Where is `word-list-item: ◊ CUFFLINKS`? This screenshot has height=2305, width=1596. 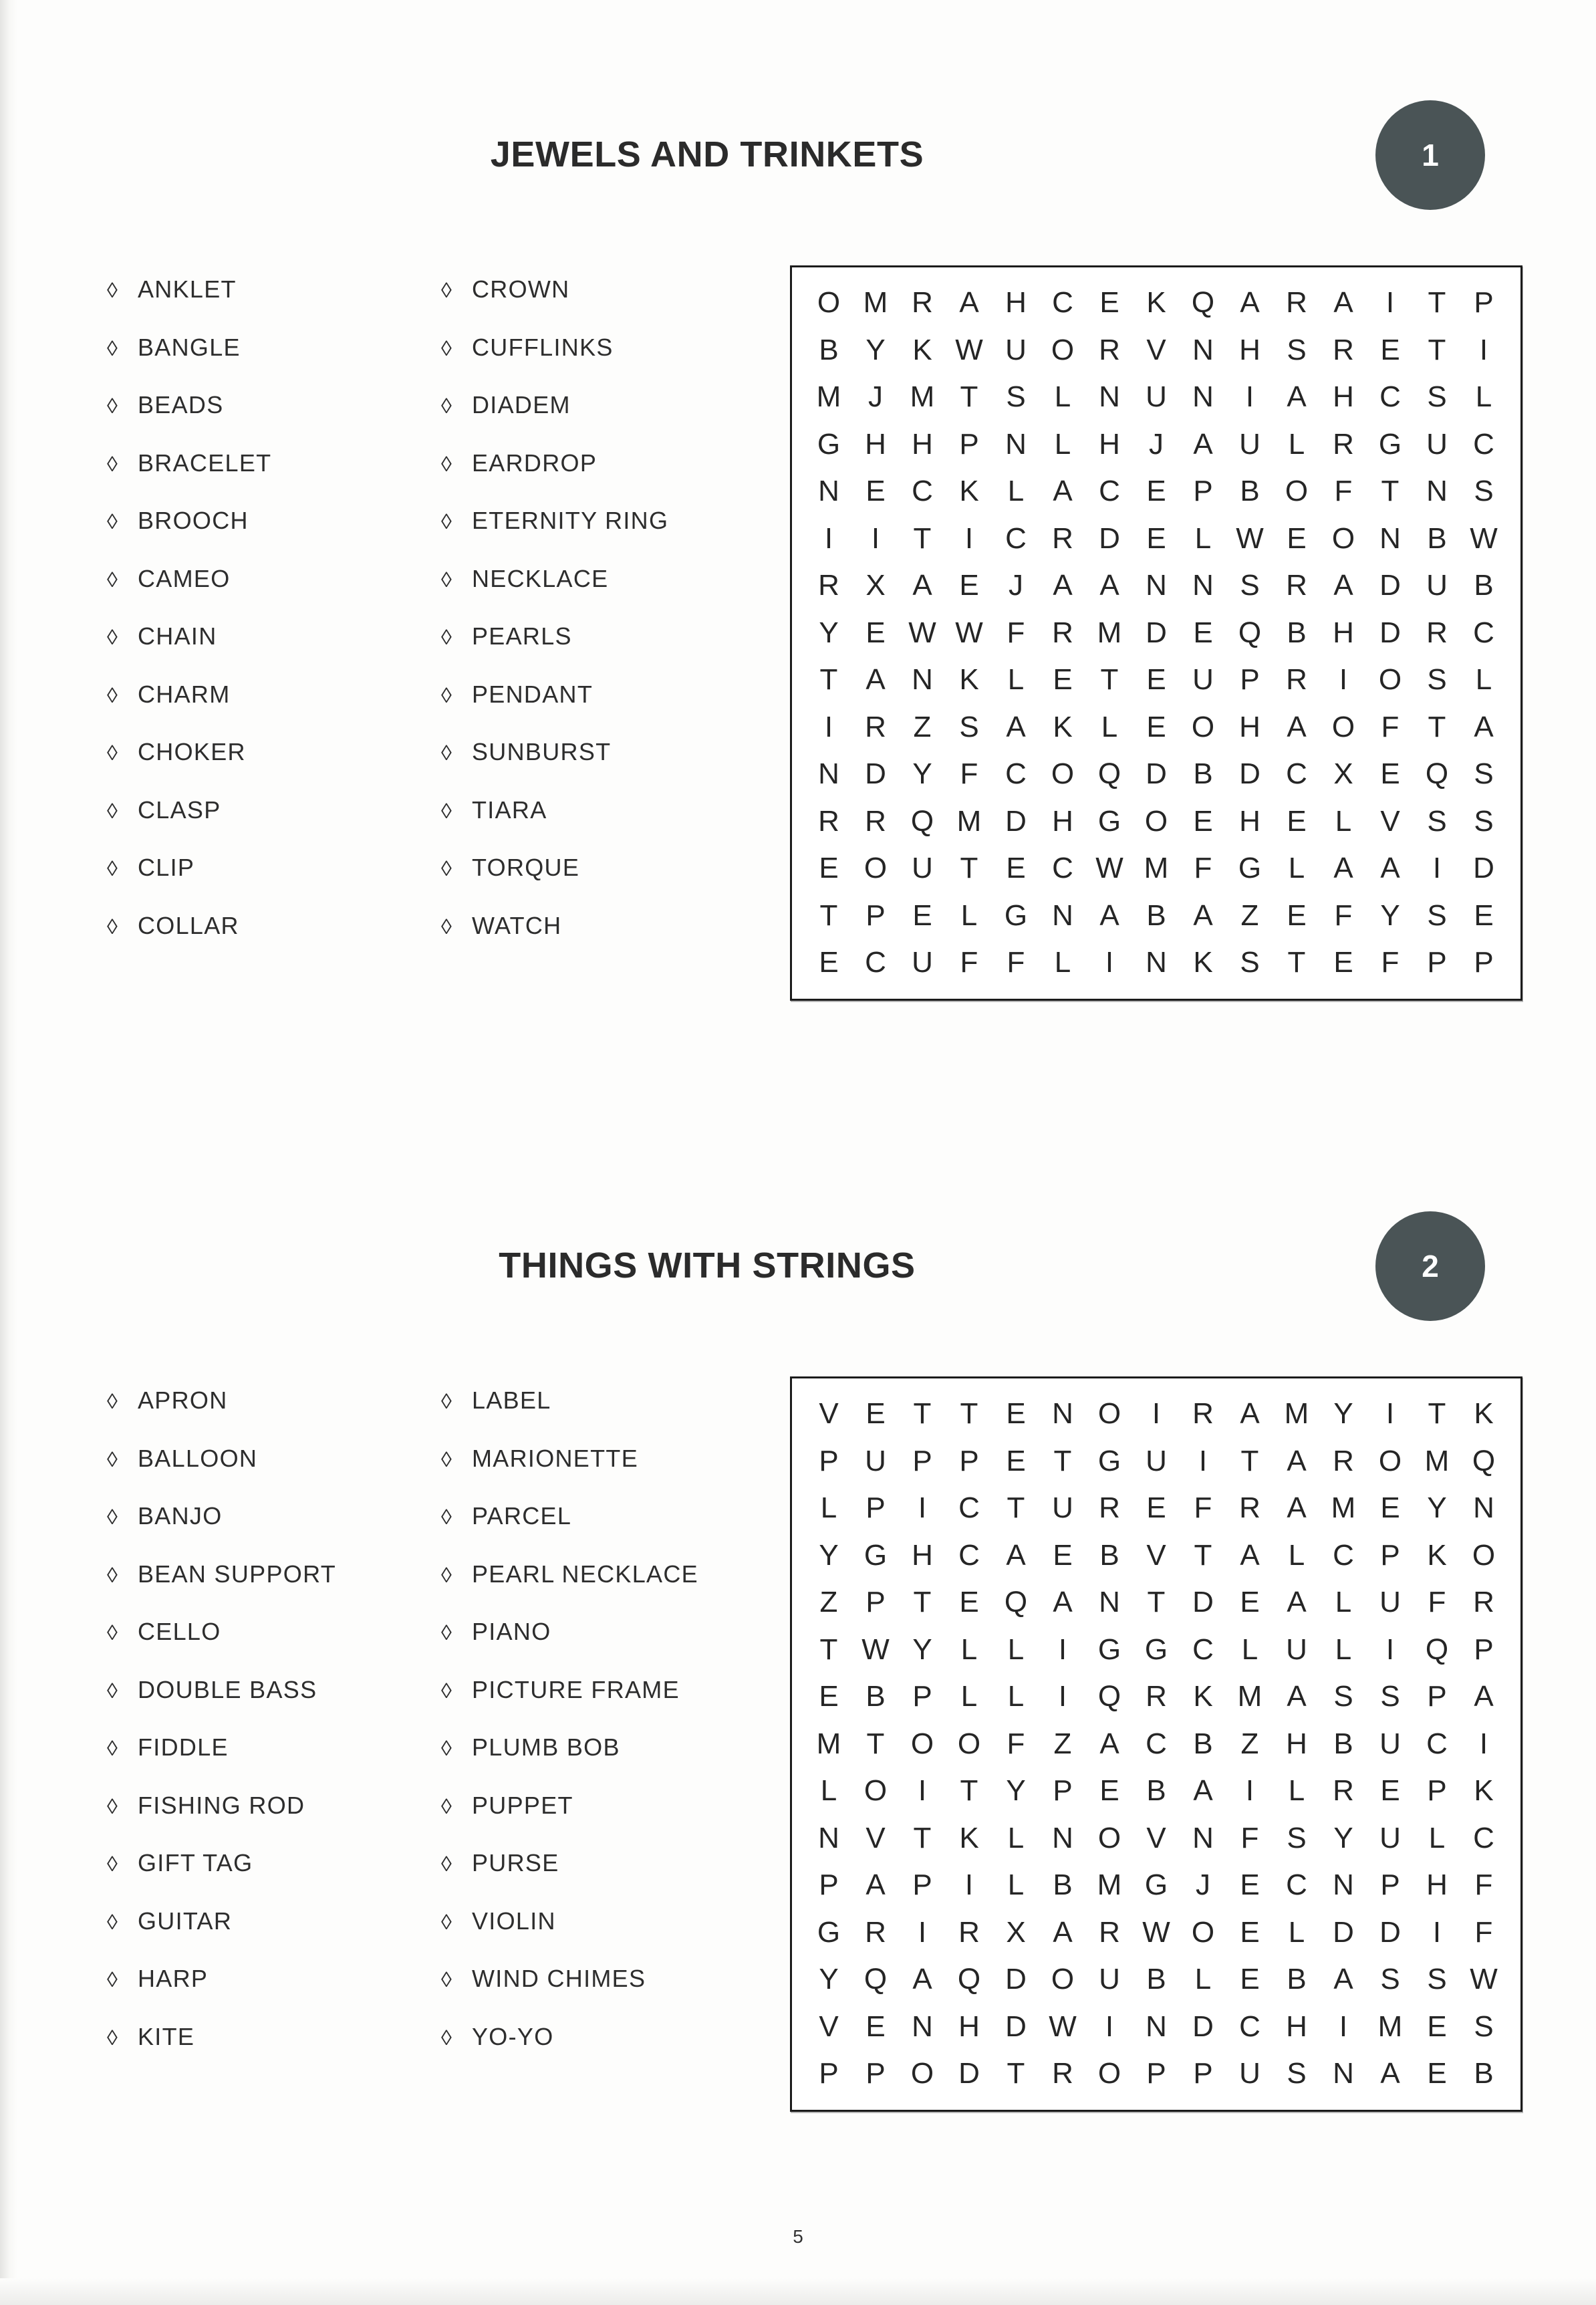 word-list-item: ◊ CUFFLINKS is located at coordinates (608, 363).